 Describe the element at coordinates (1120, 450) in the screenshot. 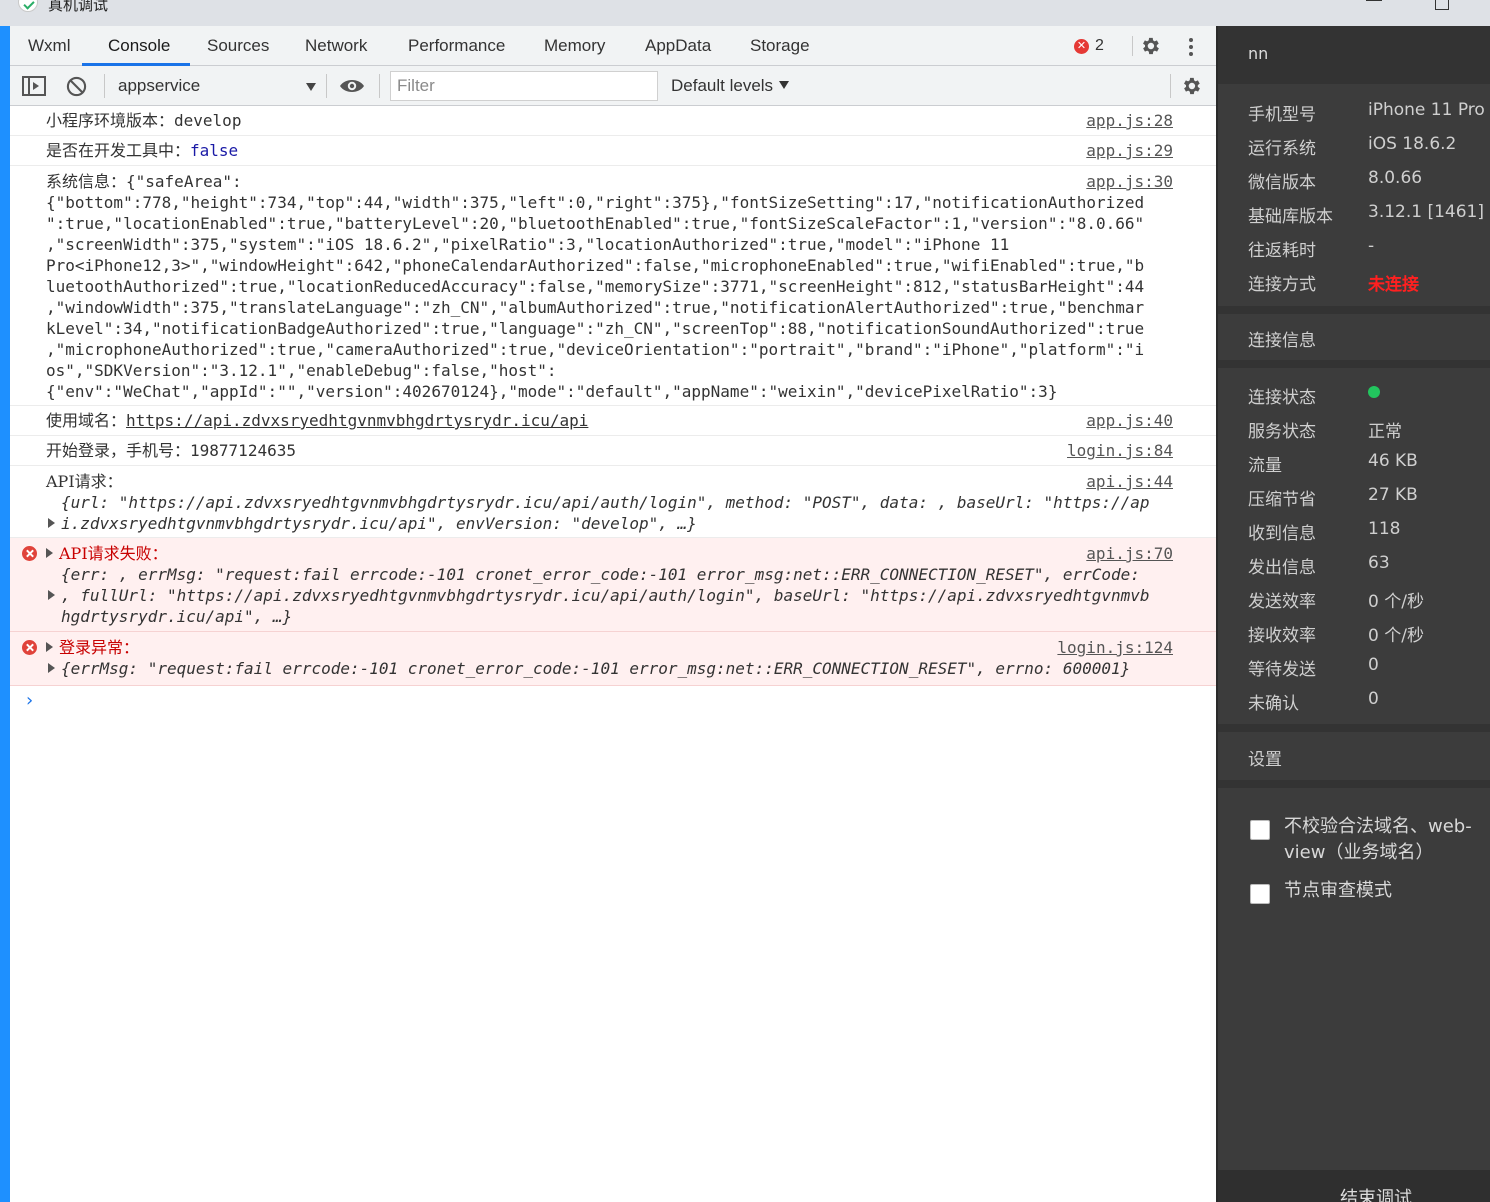

I see `source-link: login.js:84` at that location.